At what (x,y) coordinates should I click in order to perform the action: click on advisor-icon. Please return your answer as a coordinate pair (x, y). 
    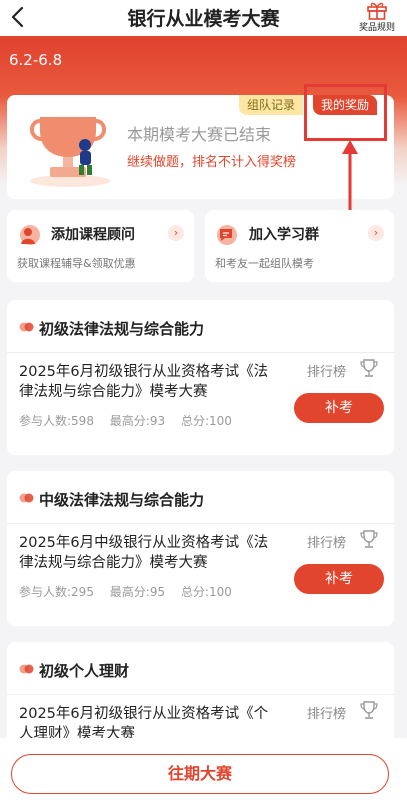
    Looking at the image, I should click on (30, 235).